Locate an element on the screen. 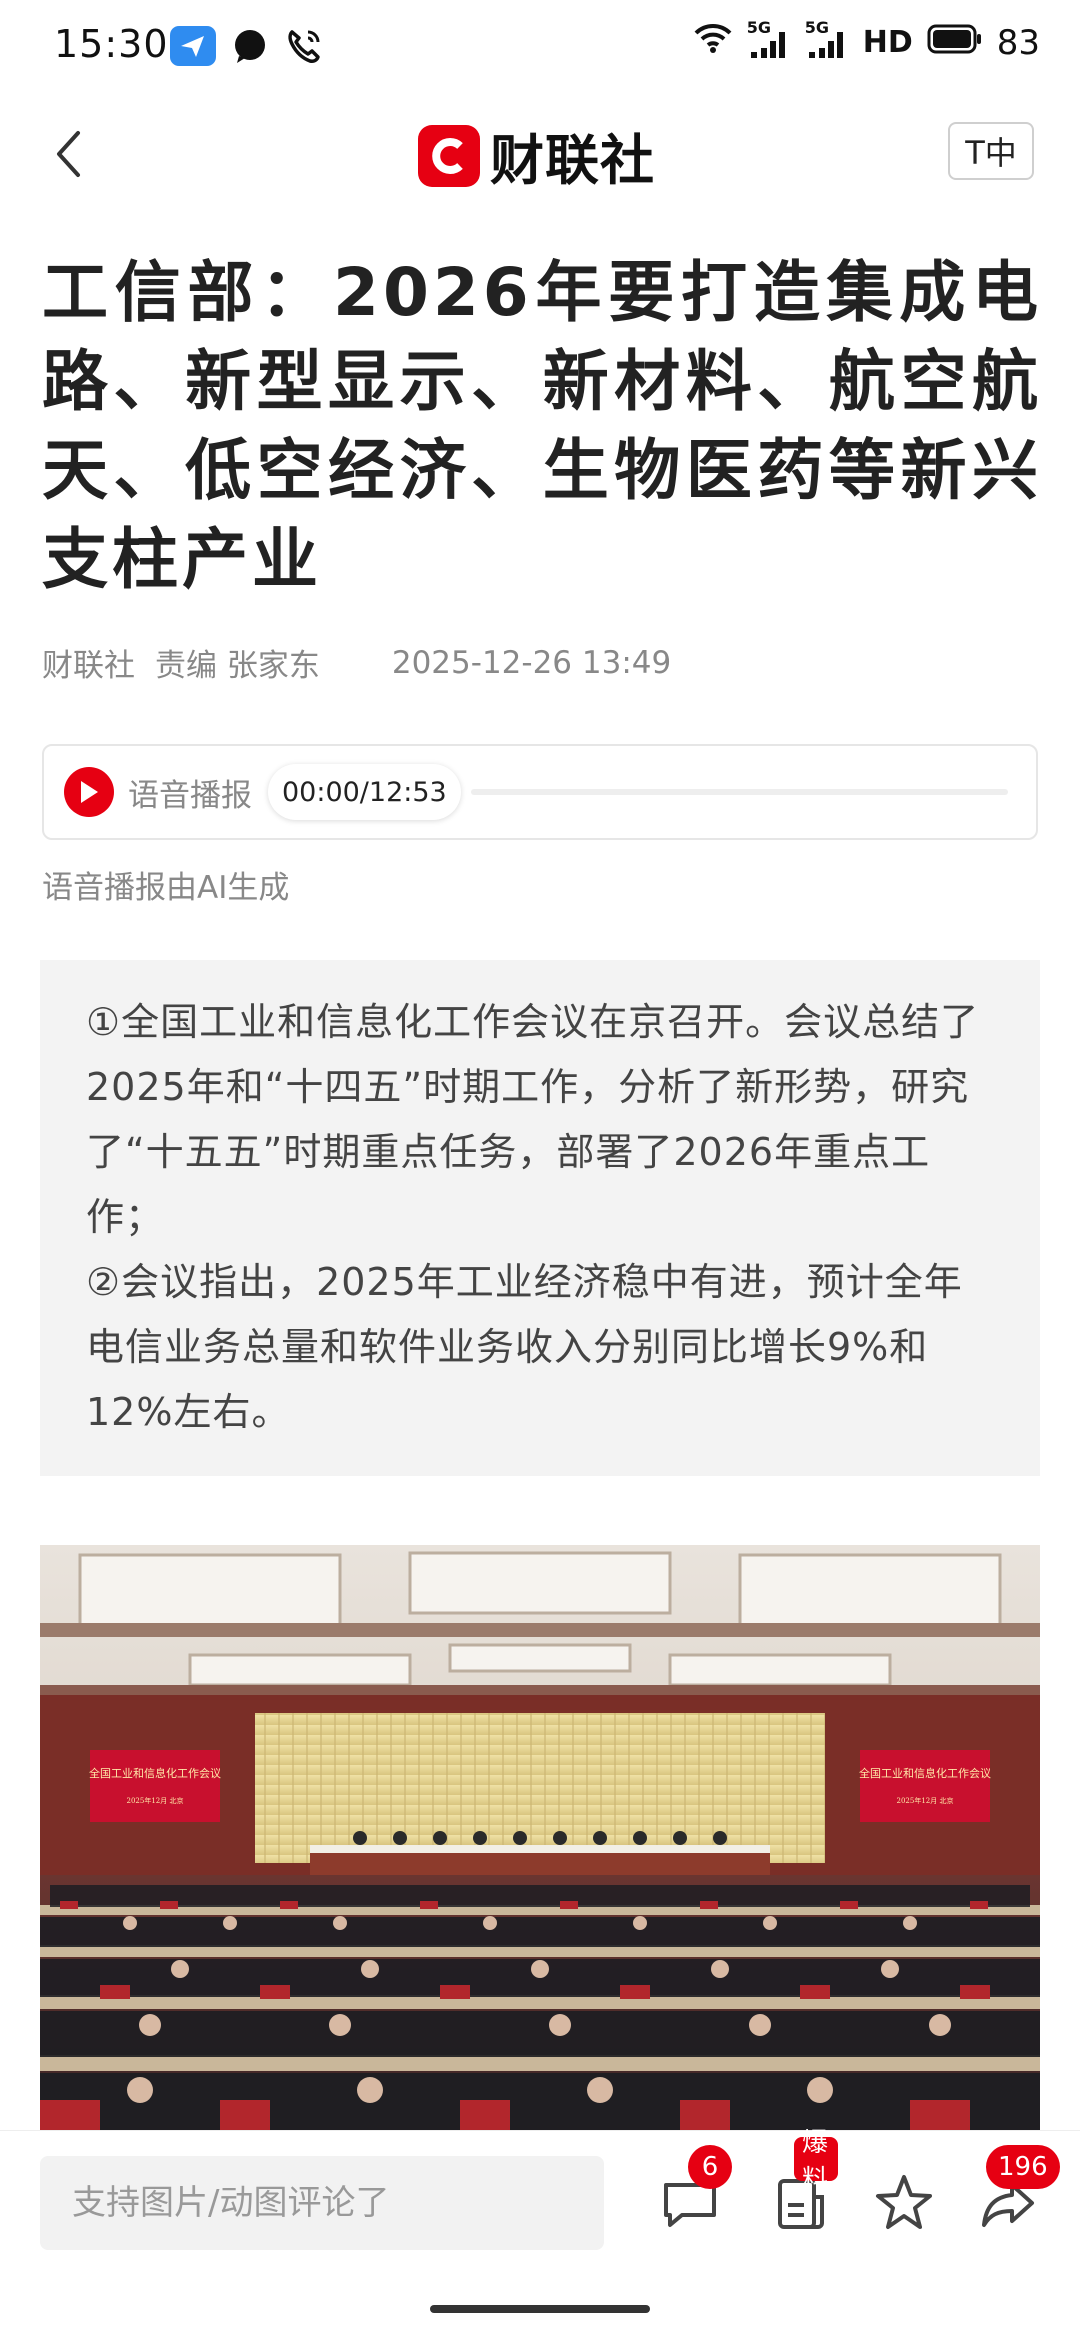 Image resolution: width=1080 pixels, height=2340 pixels. share-count-badge: 196 is located at coordinates (1023, 2167).